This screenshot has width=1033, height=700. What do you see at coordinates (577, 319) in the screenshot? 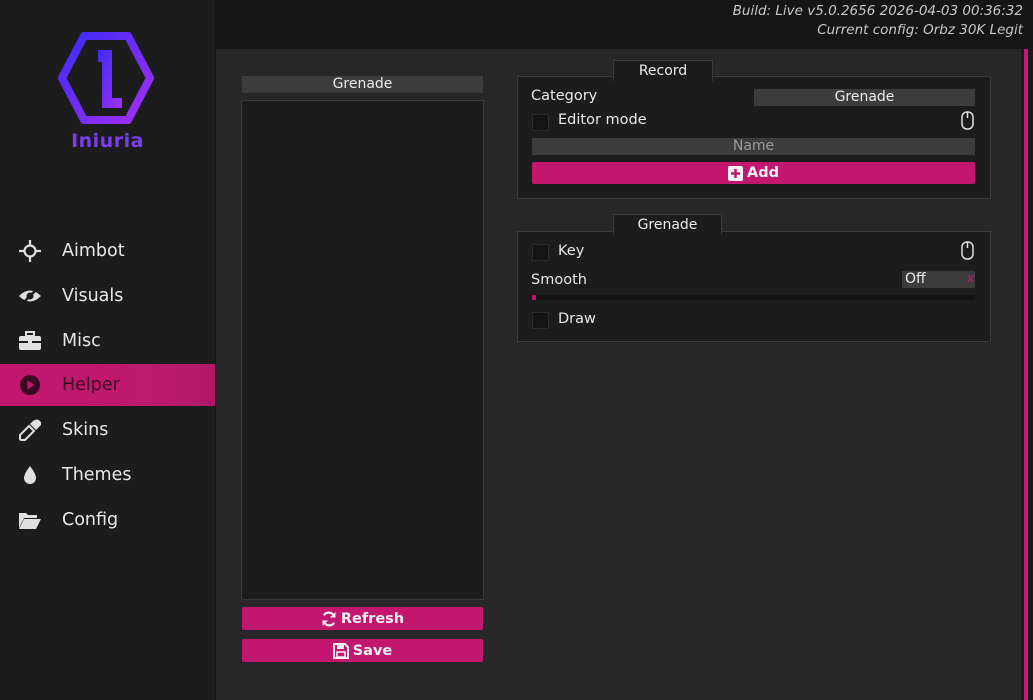
I see `draw-label: Draw` at bounding box center [577, 319].